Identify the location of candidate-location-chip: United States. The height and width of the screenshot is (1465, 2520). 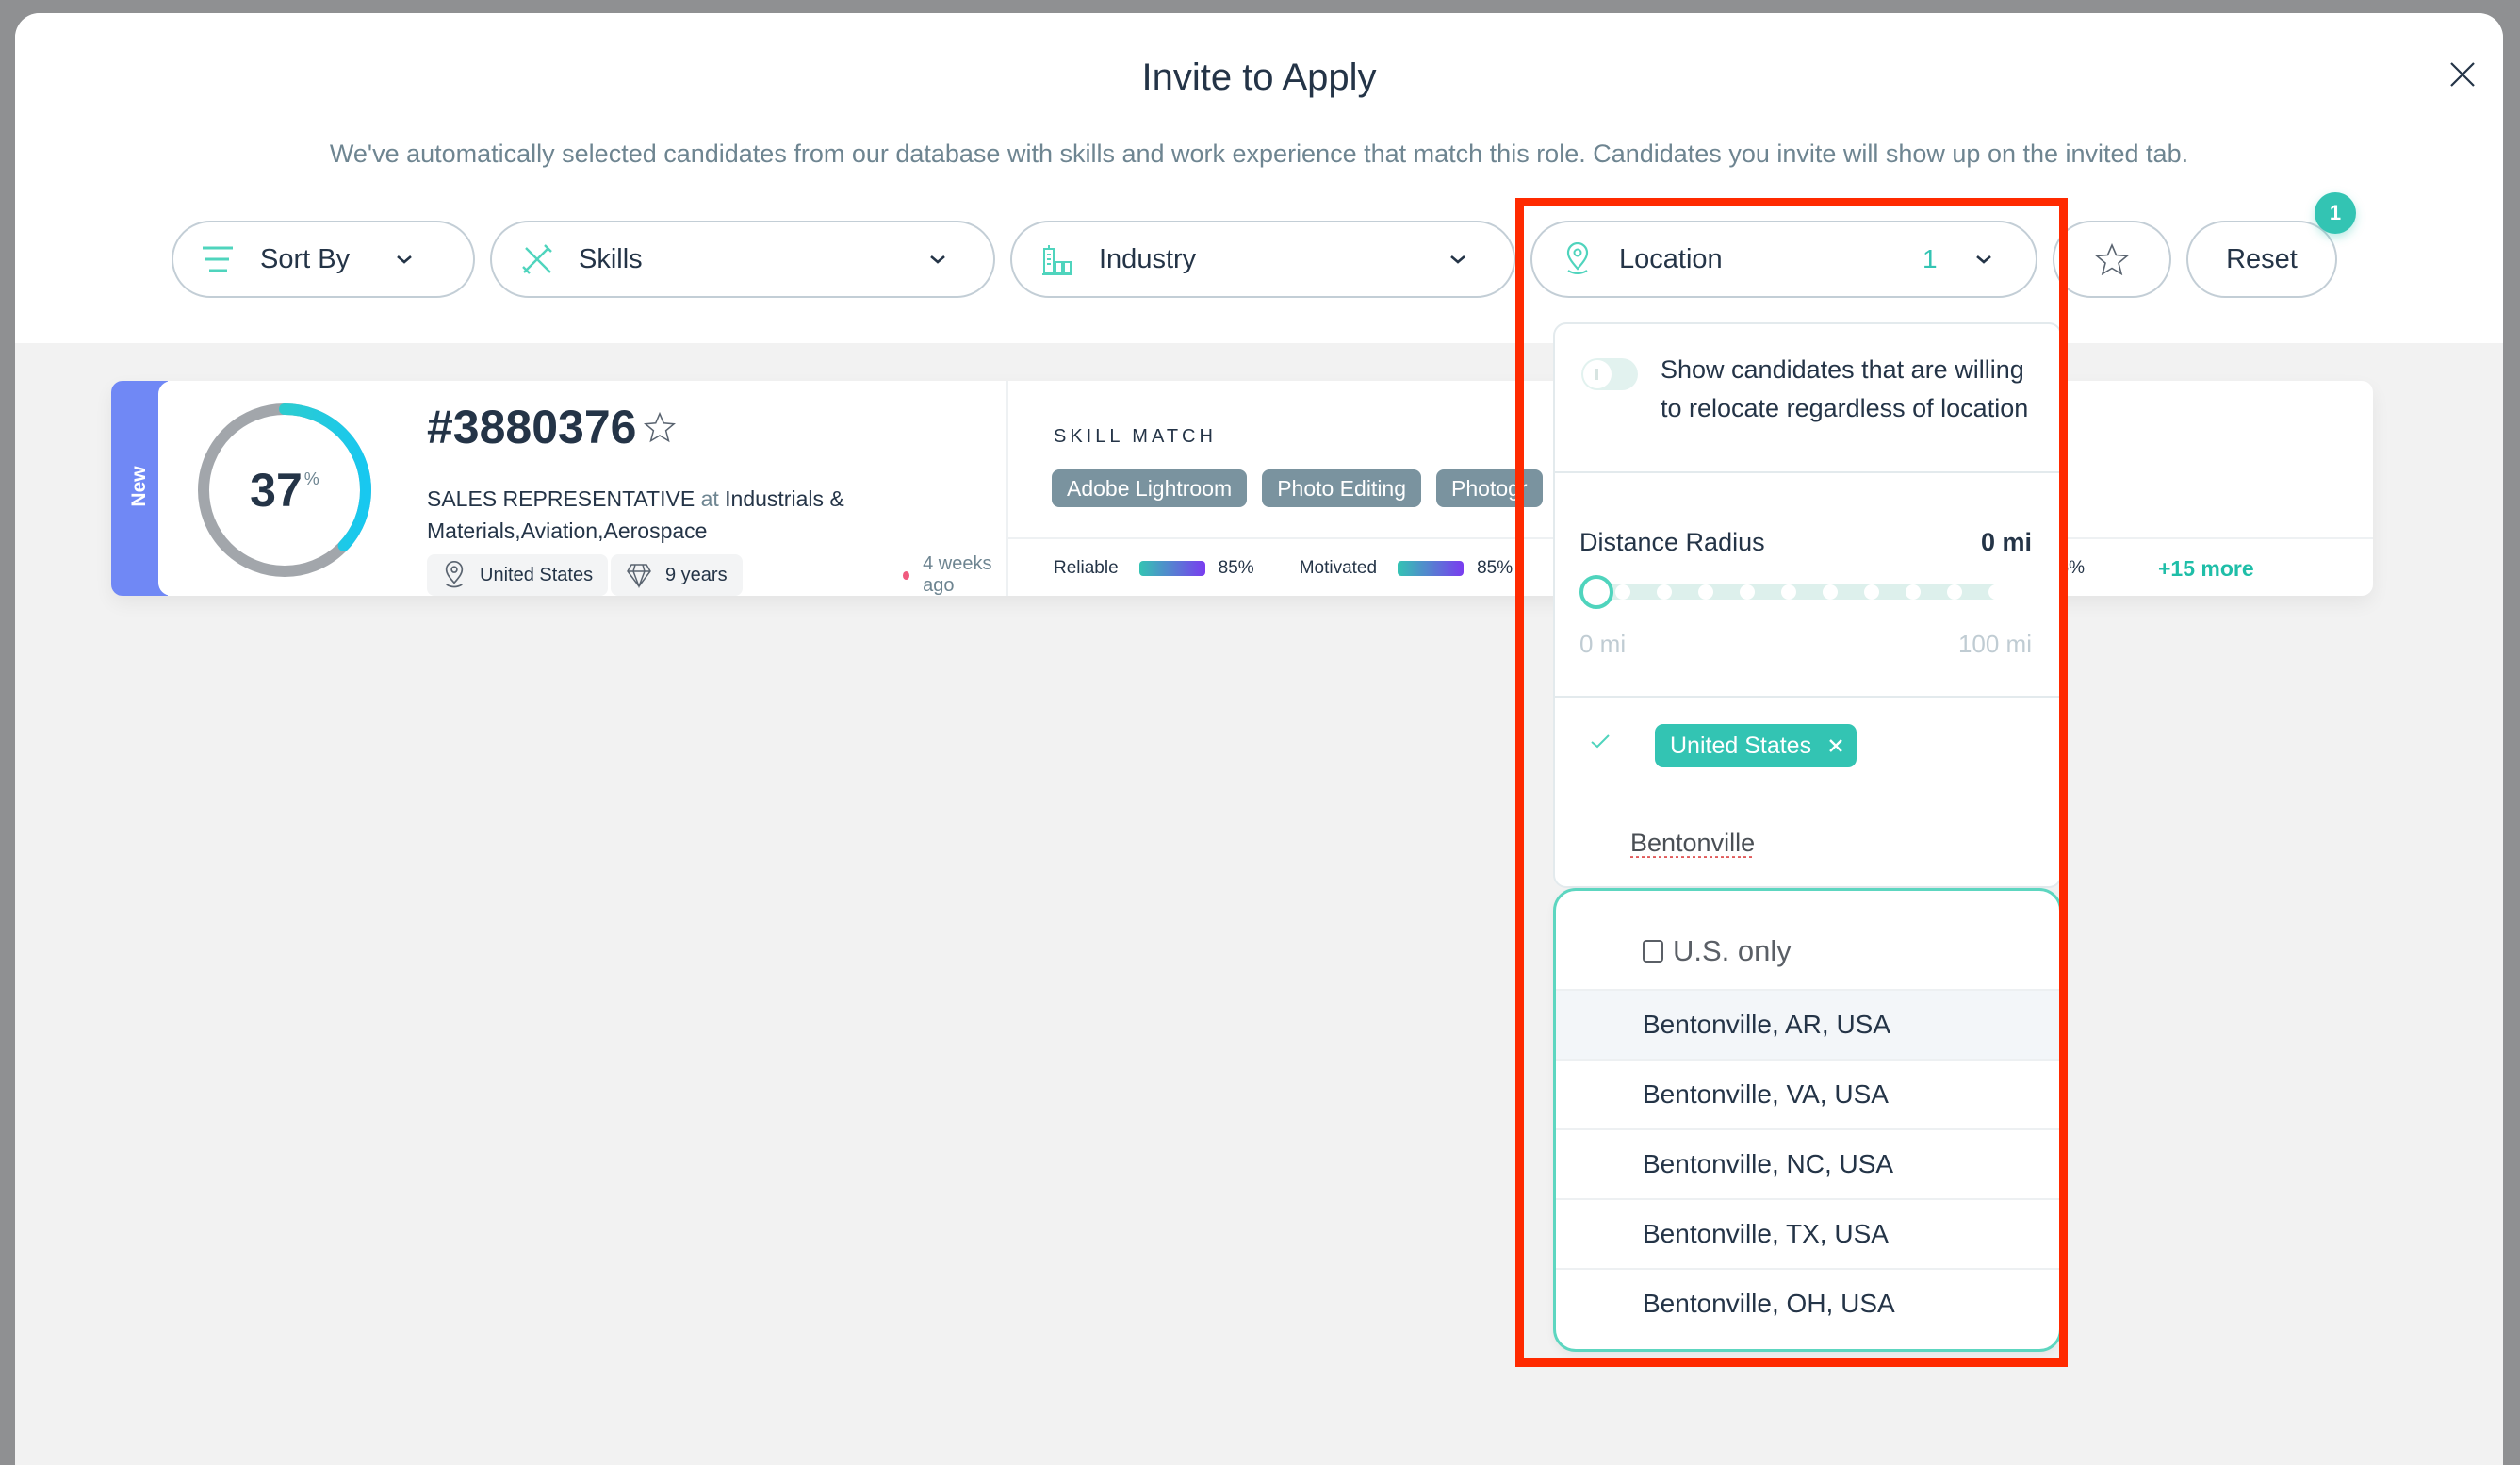
(518, 575).